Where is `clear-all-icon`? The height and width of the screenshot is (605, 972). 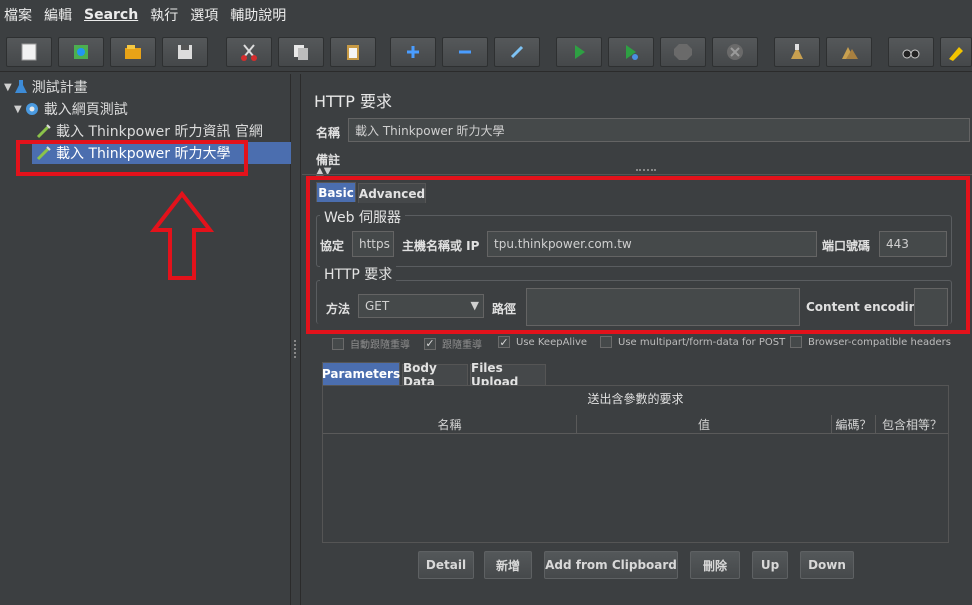 clear-all-icon is located at coordinates (850, 53).